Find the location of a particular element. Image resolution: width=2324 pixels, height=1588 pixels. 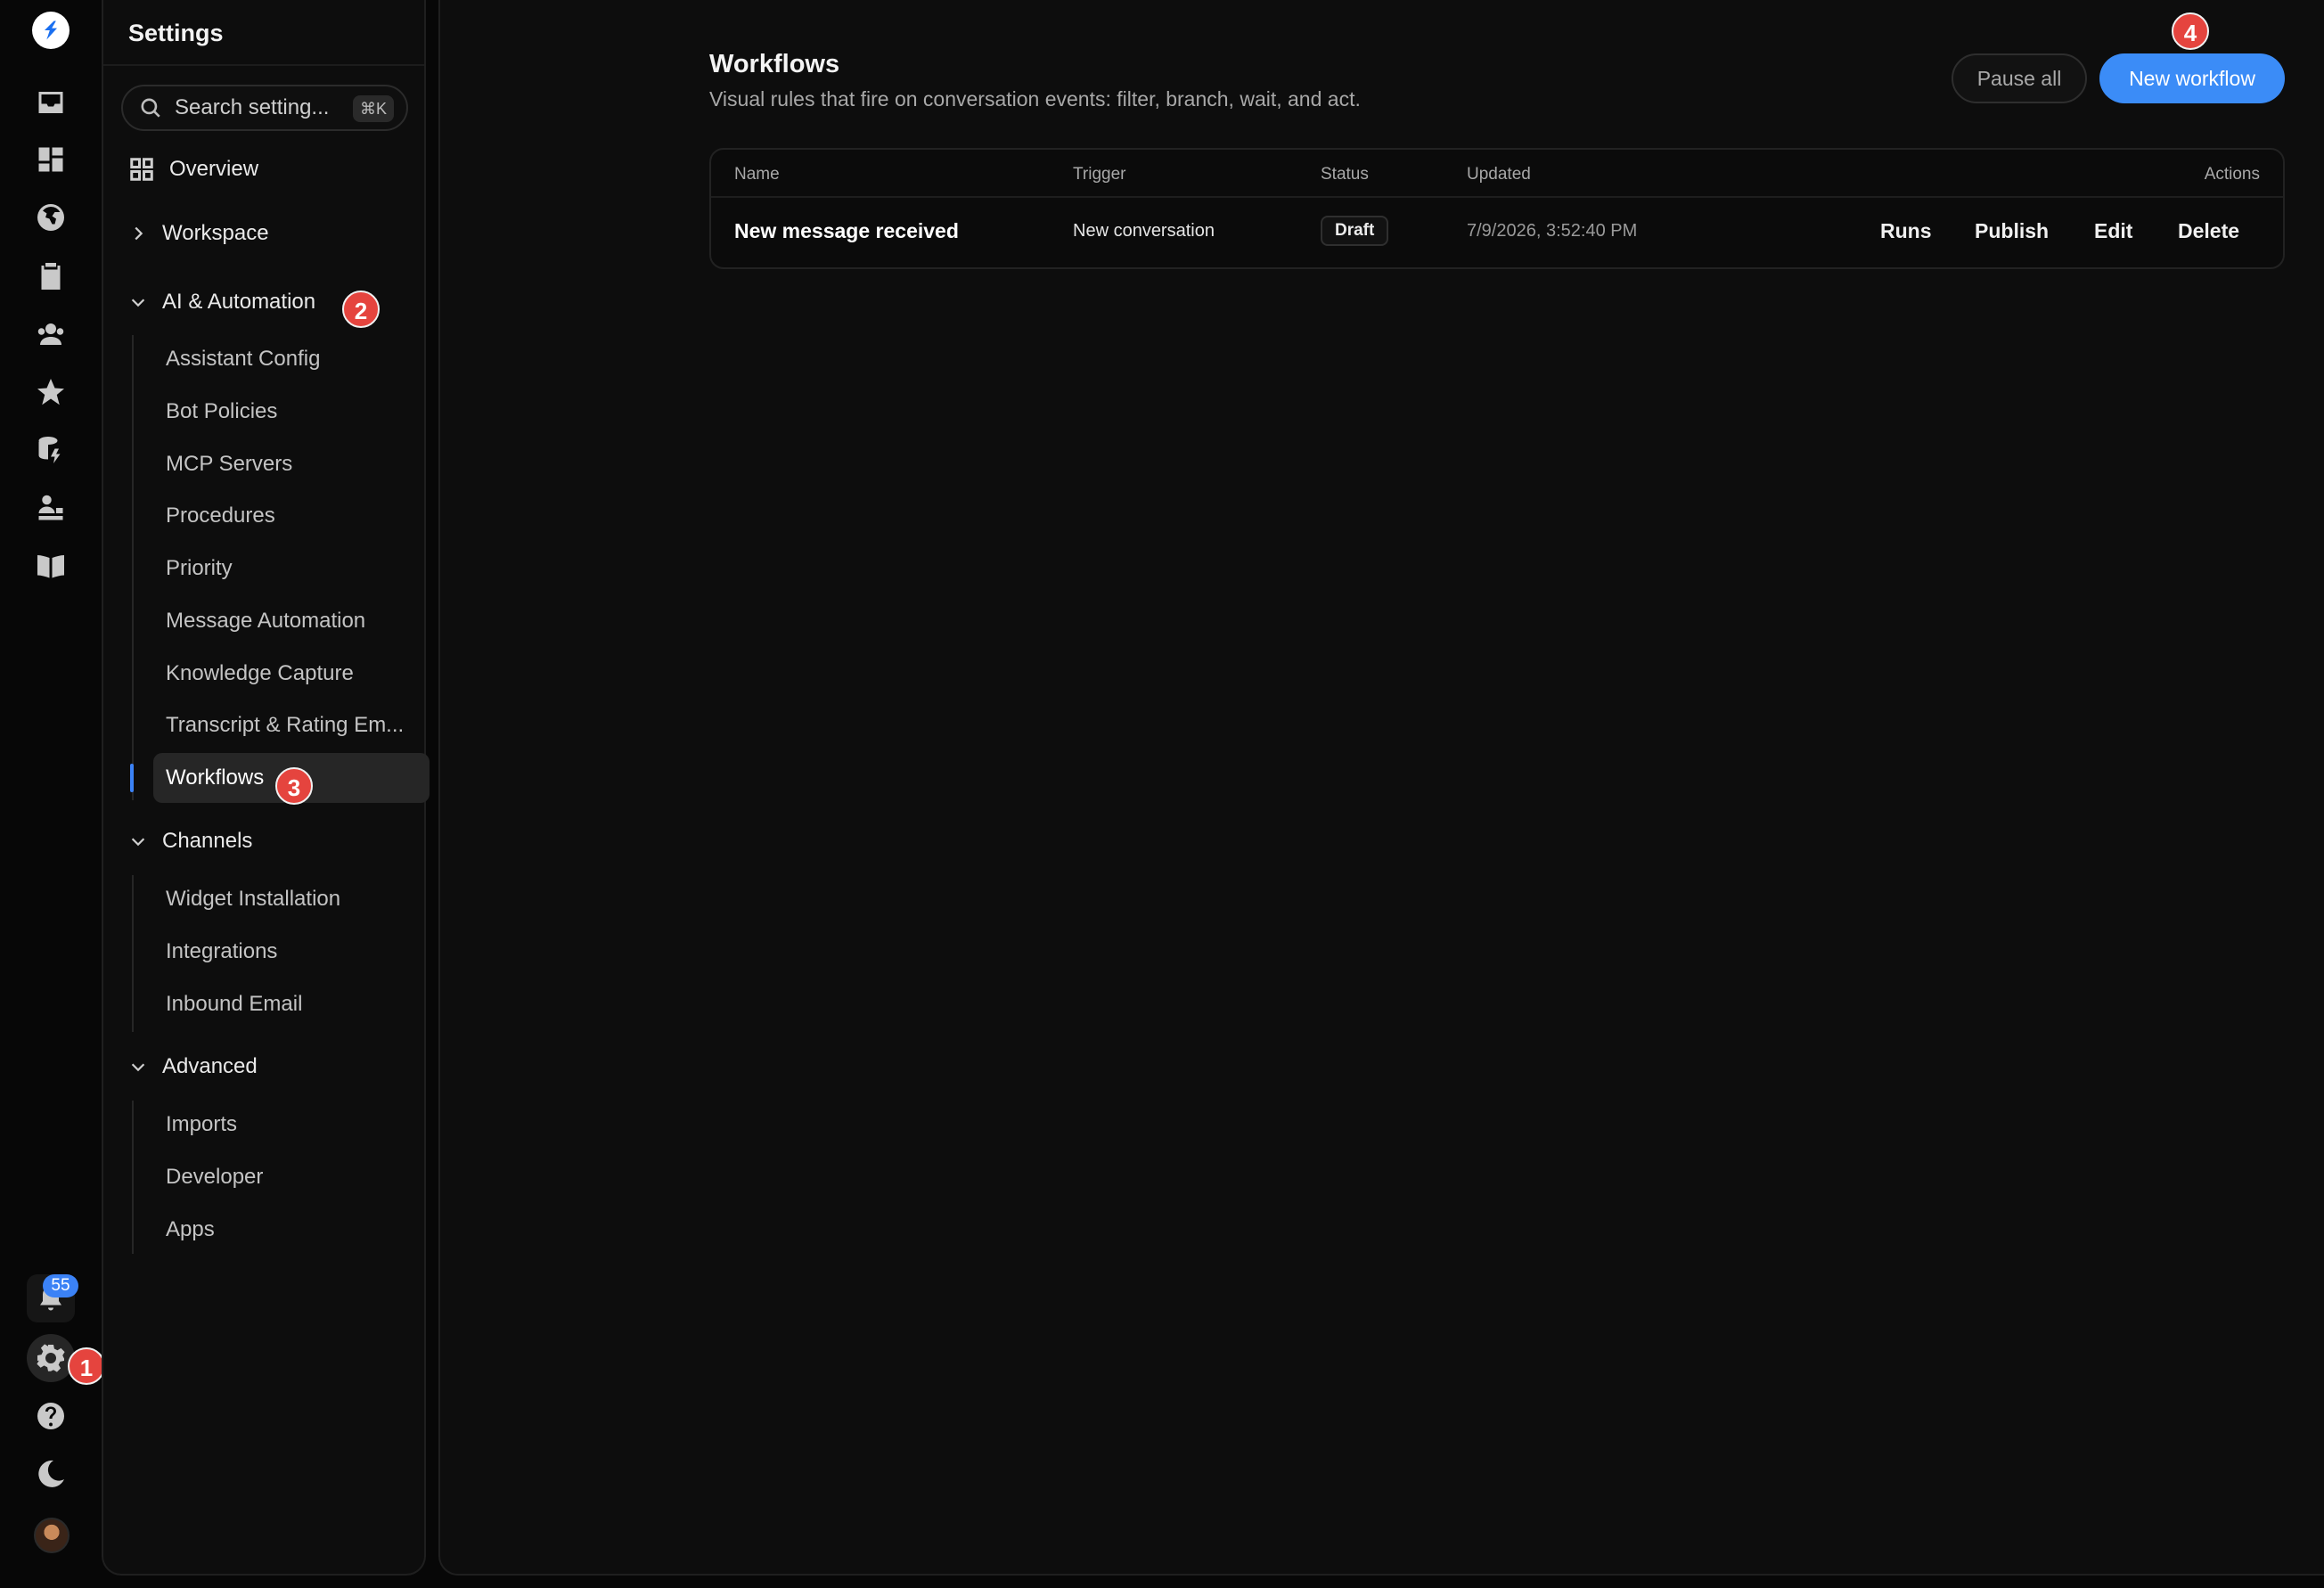

nav-group-channels: Channels is located at coordinates (190, 841).